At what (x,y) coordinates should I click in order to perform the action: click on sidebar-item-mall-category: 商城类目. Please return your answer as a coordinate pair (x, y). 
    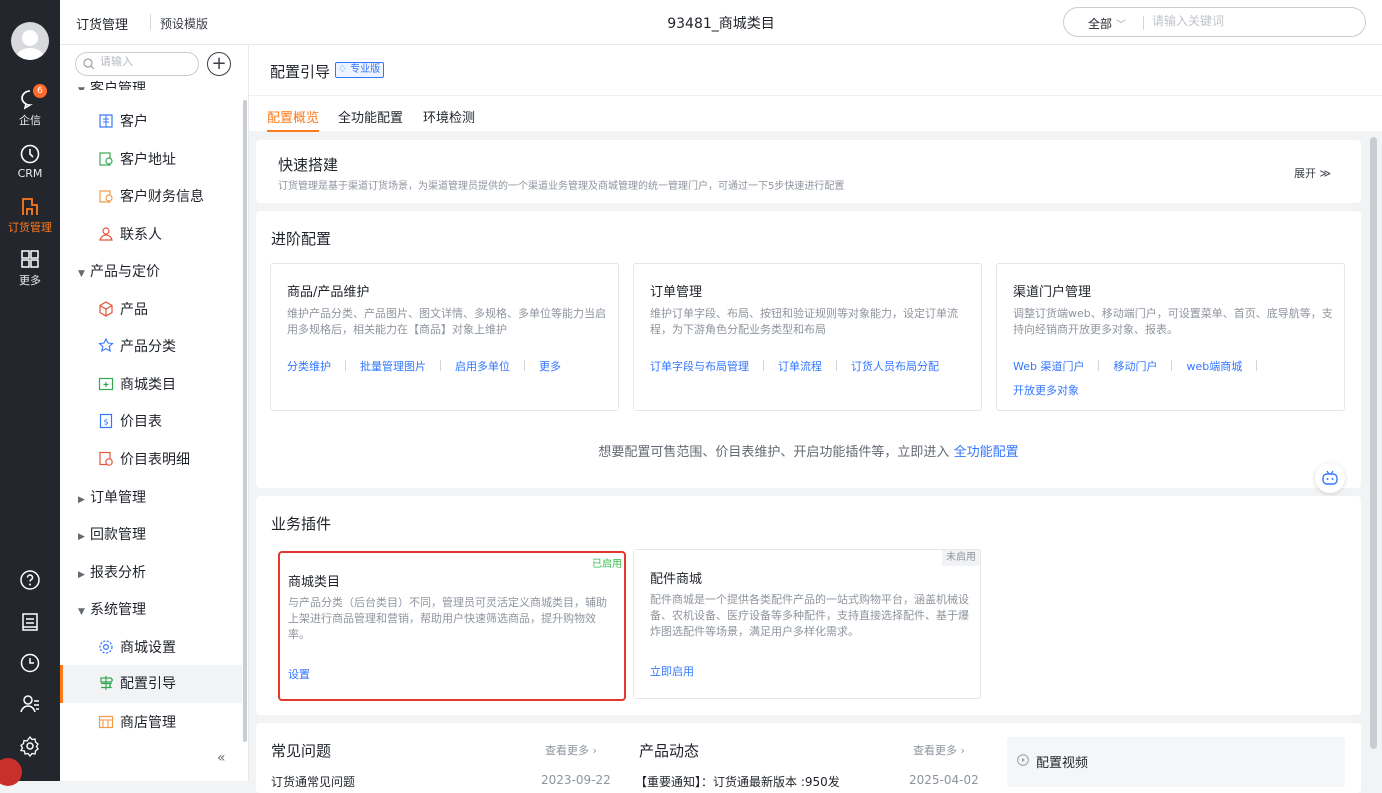
    Looking at the image, I should click on (137, 384).